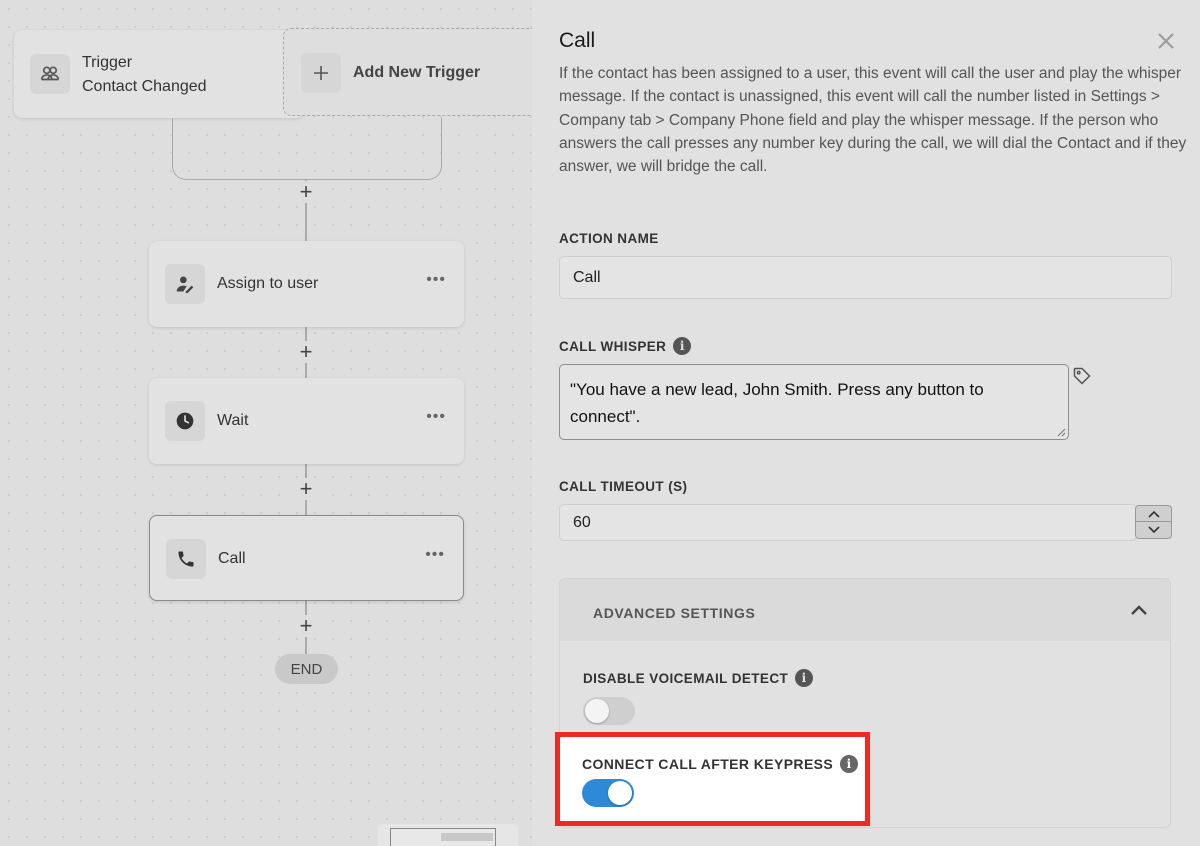 This screenshot has width=1200, height=846. What do you see at coordinates (674, 613) in the screenshot?
I see `advanced-settings-title: ADVANCED SETTINGS` at bounding box center [674, 613].